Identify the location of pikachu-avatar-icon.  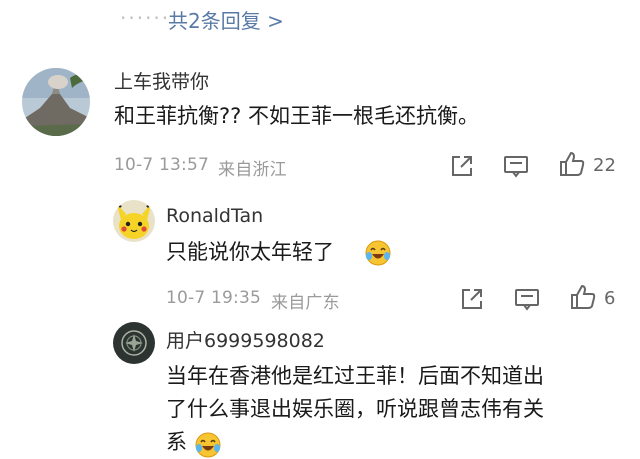
(134, 221).